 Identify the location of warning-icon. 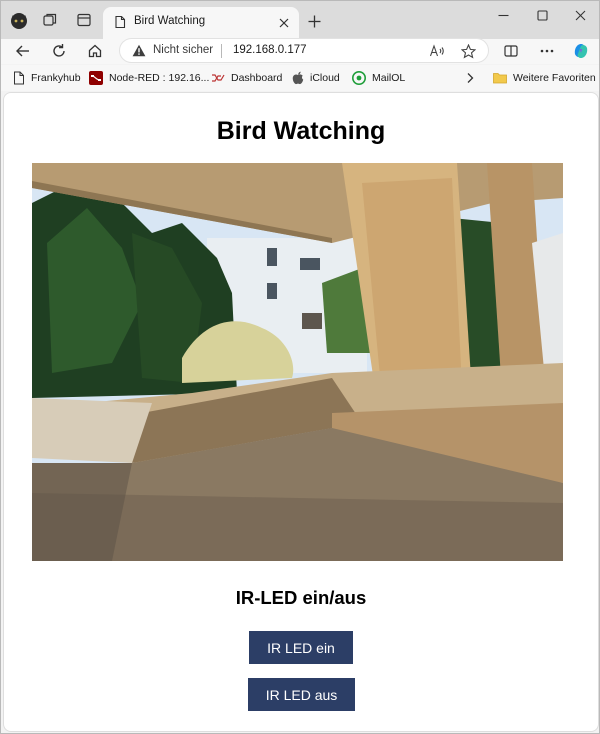
(139, 53).